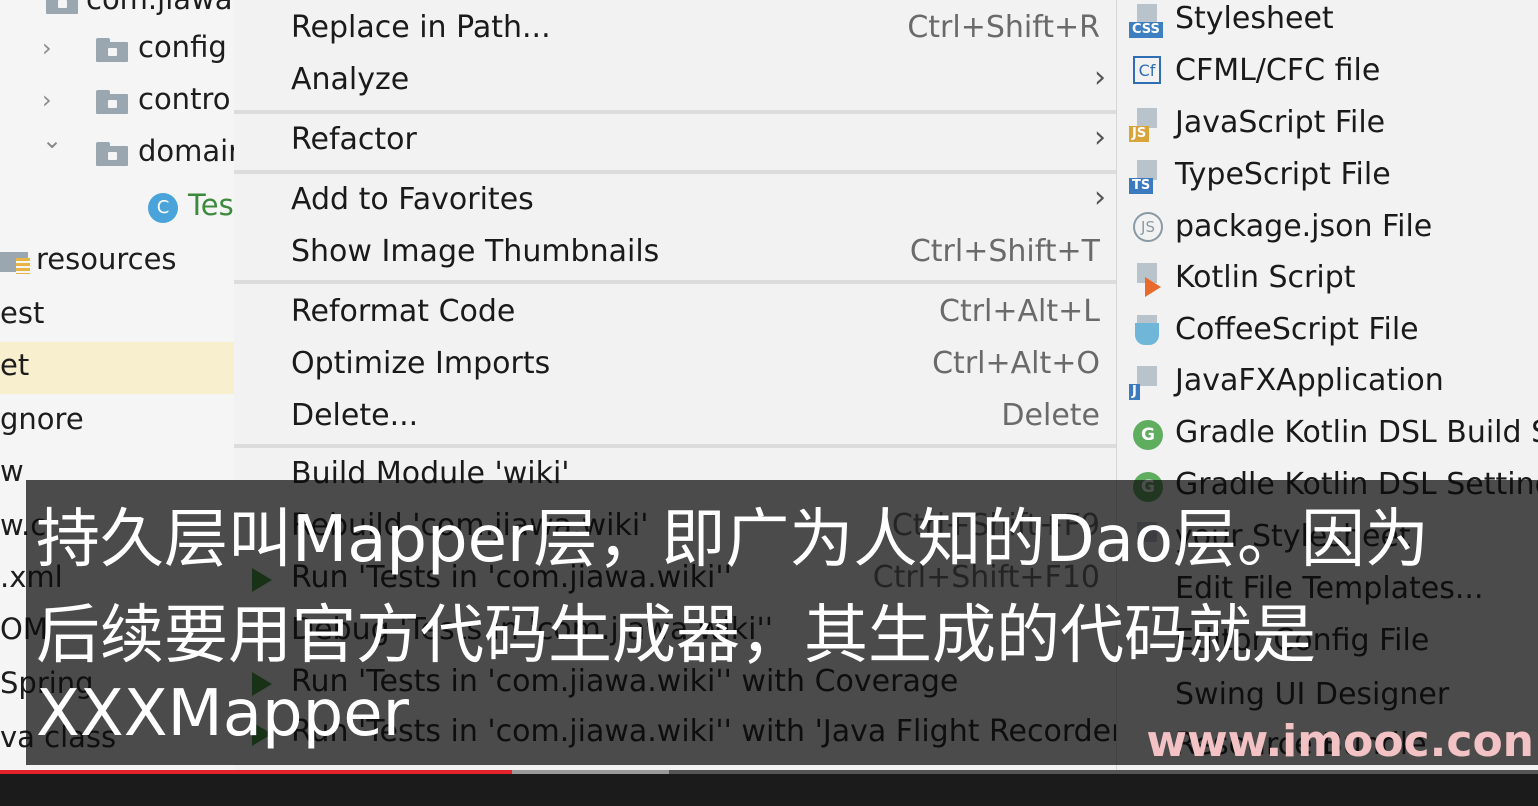  I want to click on submenu-item: G Gradle Kotlin DSL Build Sc, so click(1327, 436).